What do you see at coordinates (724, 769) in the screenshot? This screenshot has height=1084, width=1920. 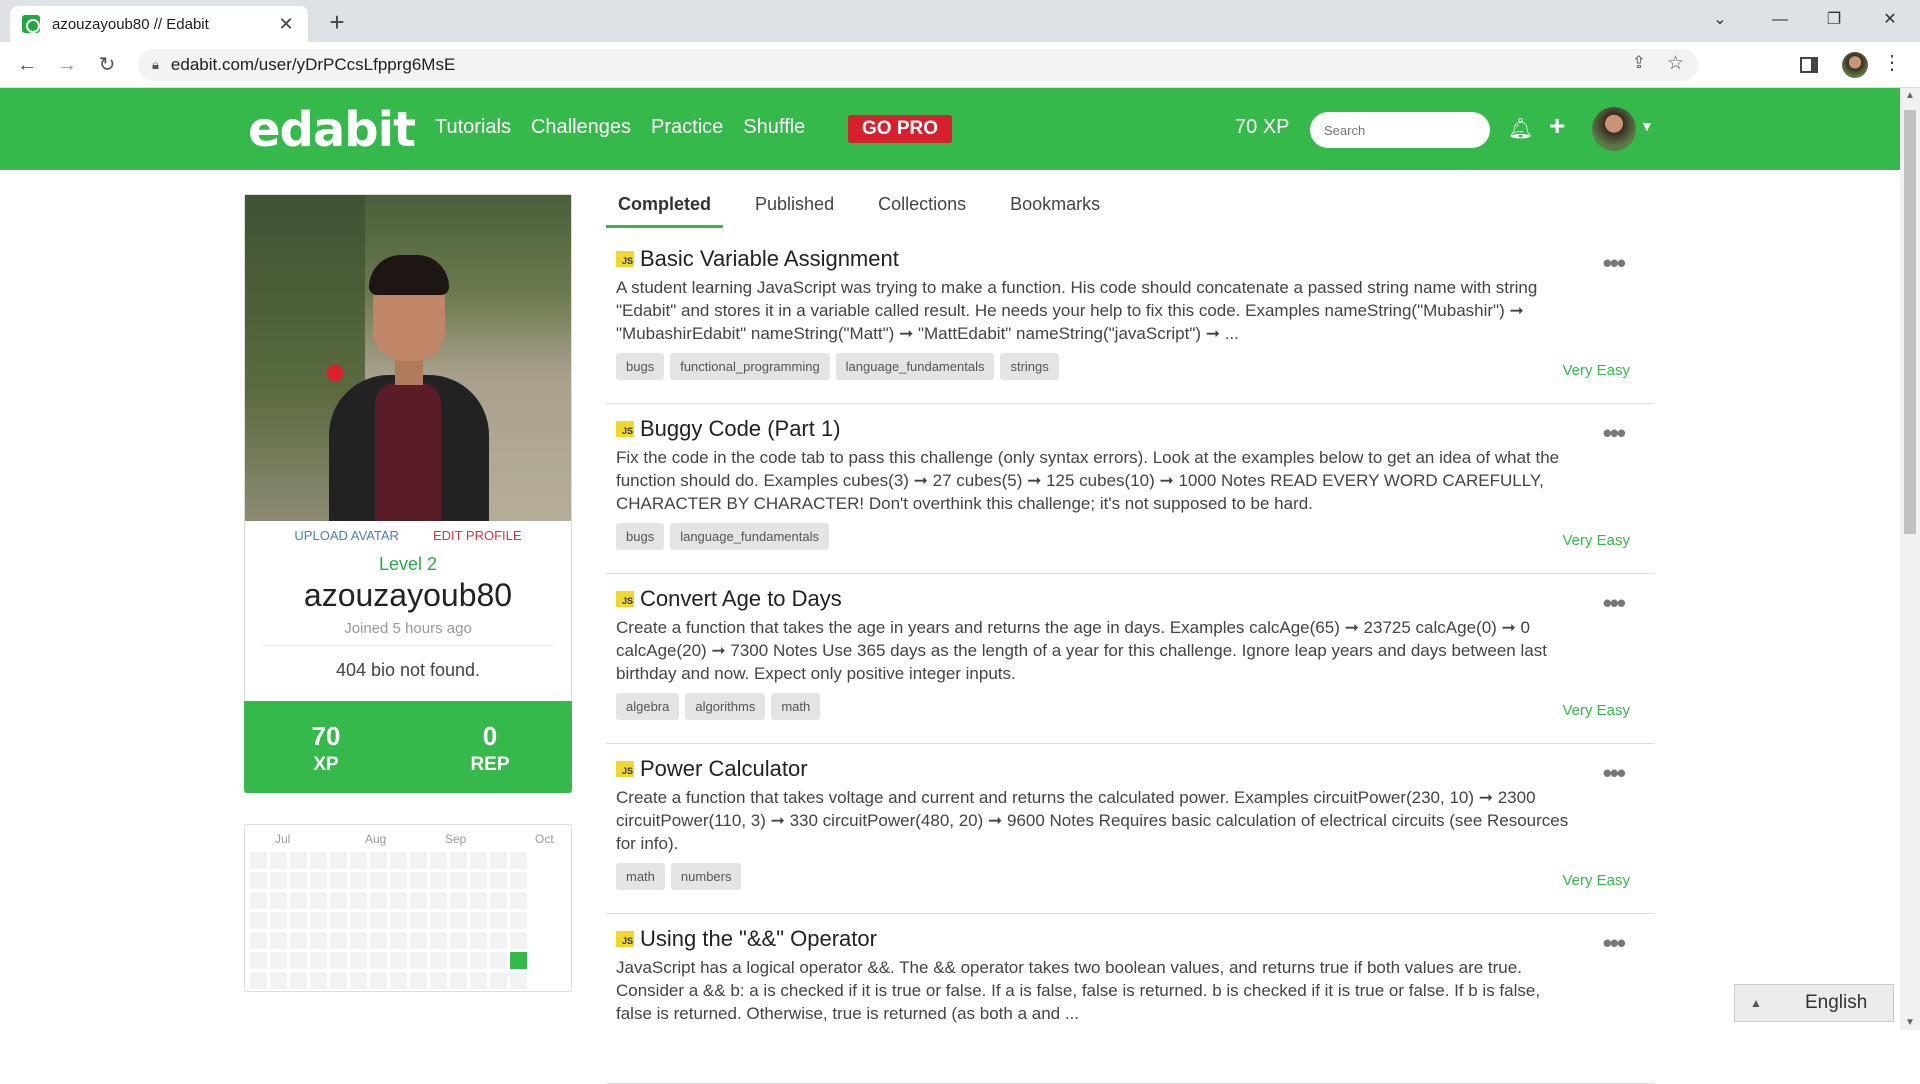 I see `challenge-title: Power Calculator` at bounding box center [724, 769].